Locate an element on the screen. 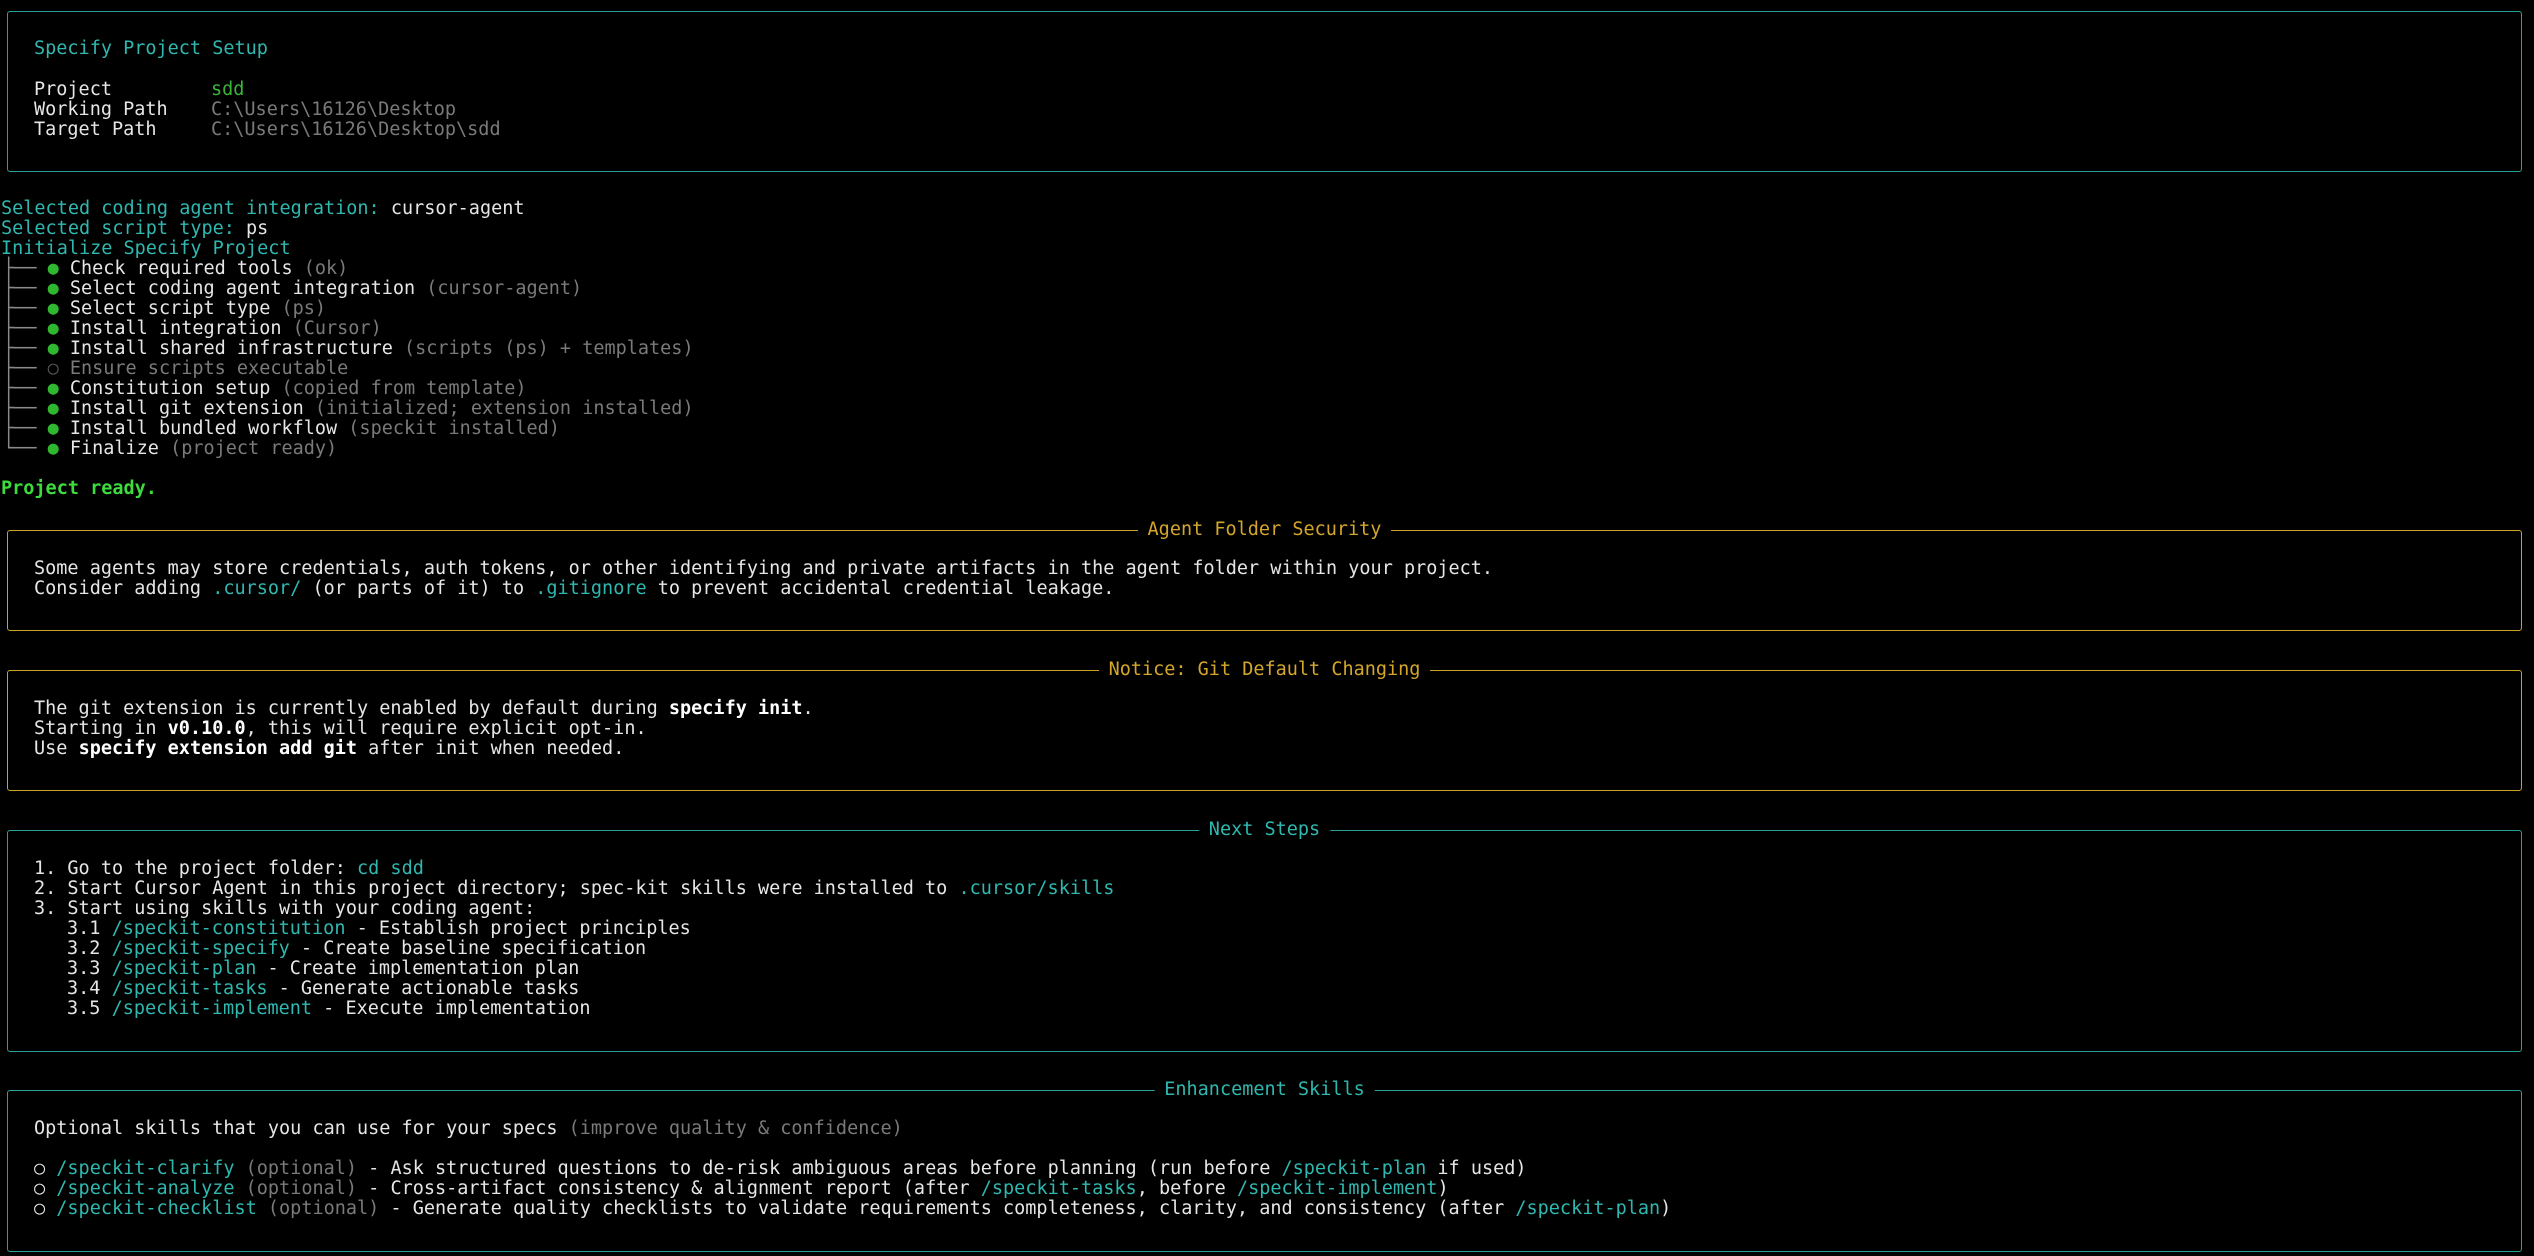 This screenshot has width=2534, height=1256. step-row: └── ● Finalize (project ready) is located at coordinates (170, 449).